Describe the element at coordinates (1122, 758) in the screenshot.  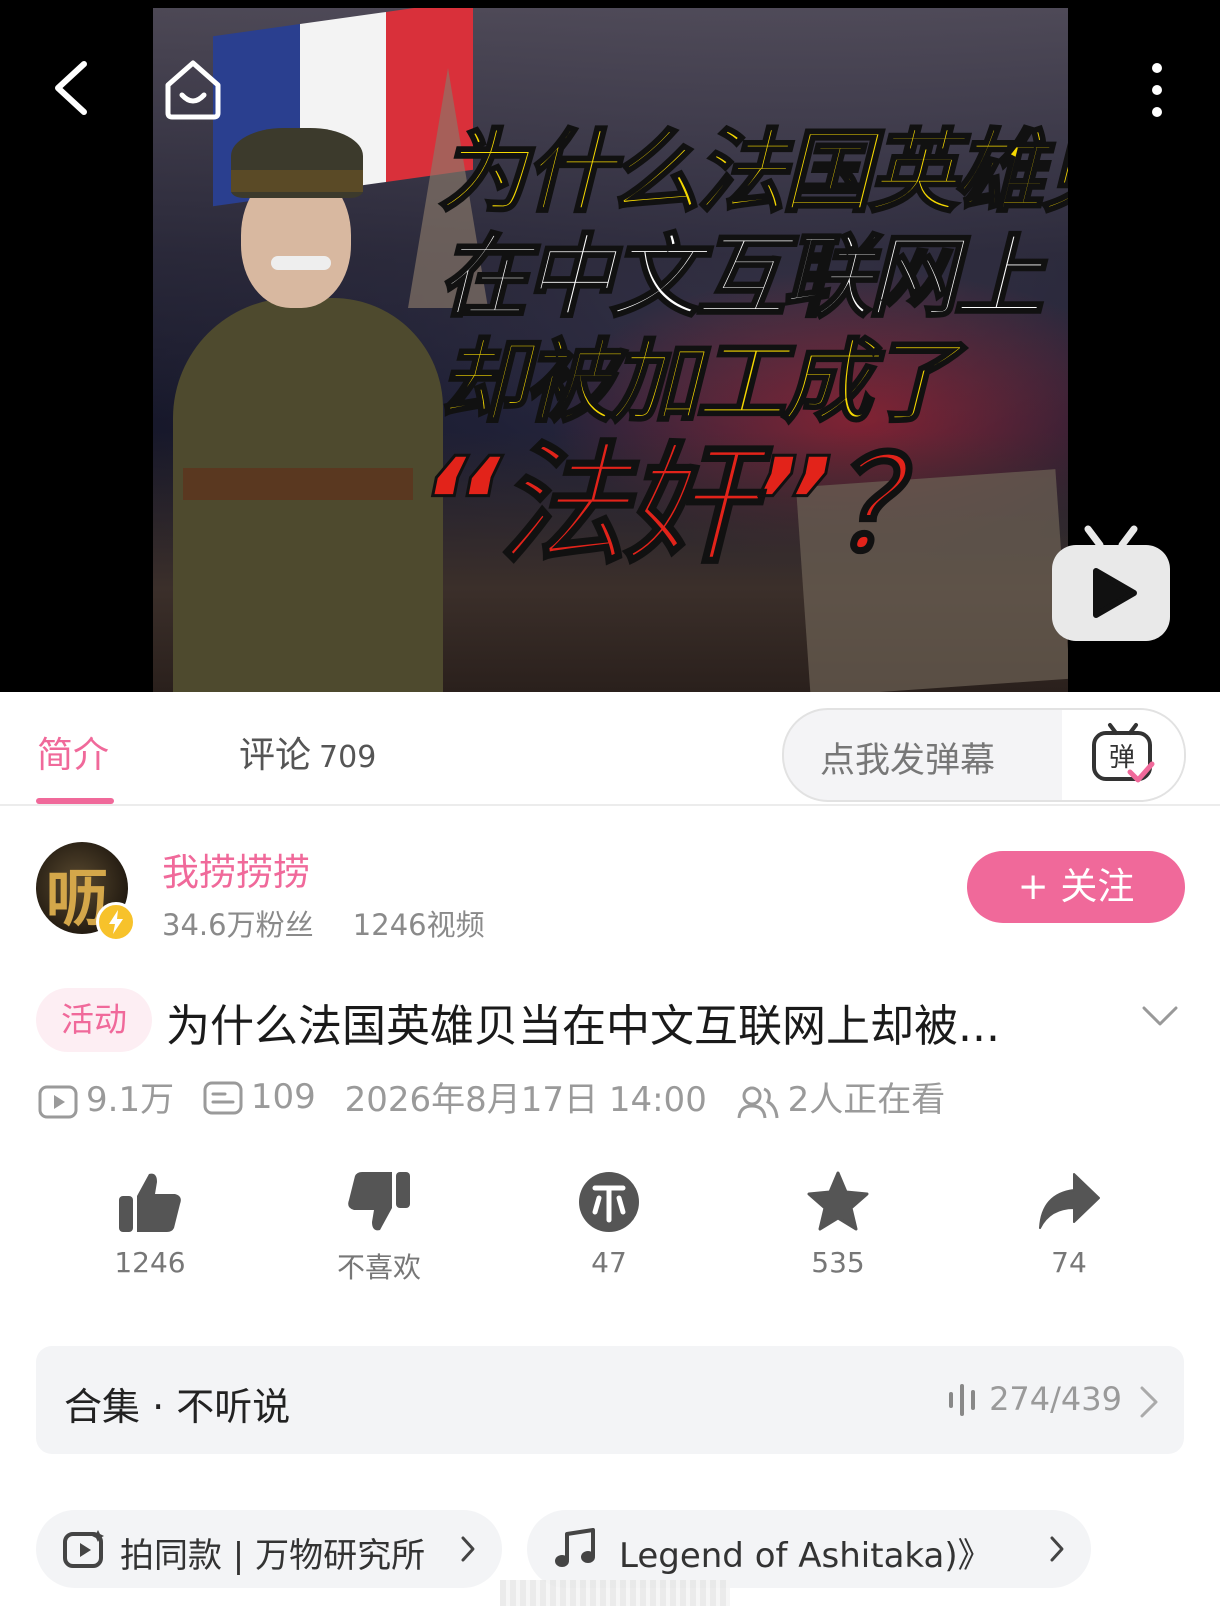
I see `danmaku-icon-char: 弹` at that location.